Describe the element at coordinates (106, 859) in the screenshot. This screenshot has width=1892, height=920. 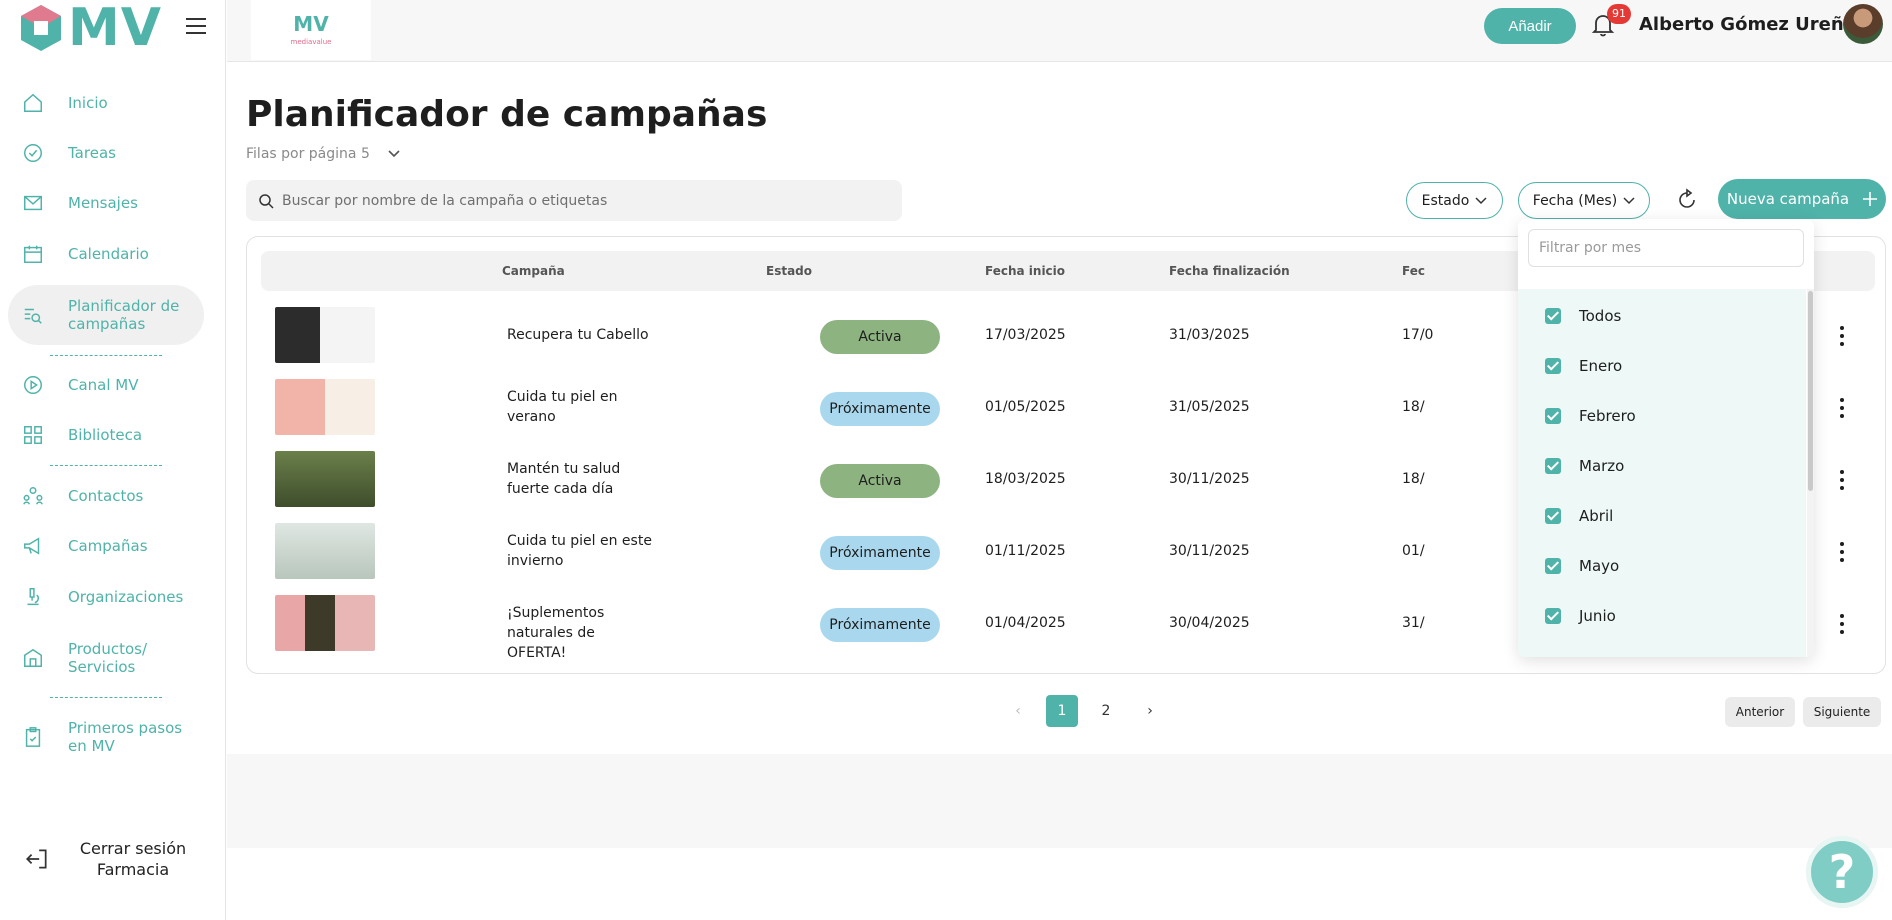
I see `logout-button: Cerrar sesión Farmacia` at that location.